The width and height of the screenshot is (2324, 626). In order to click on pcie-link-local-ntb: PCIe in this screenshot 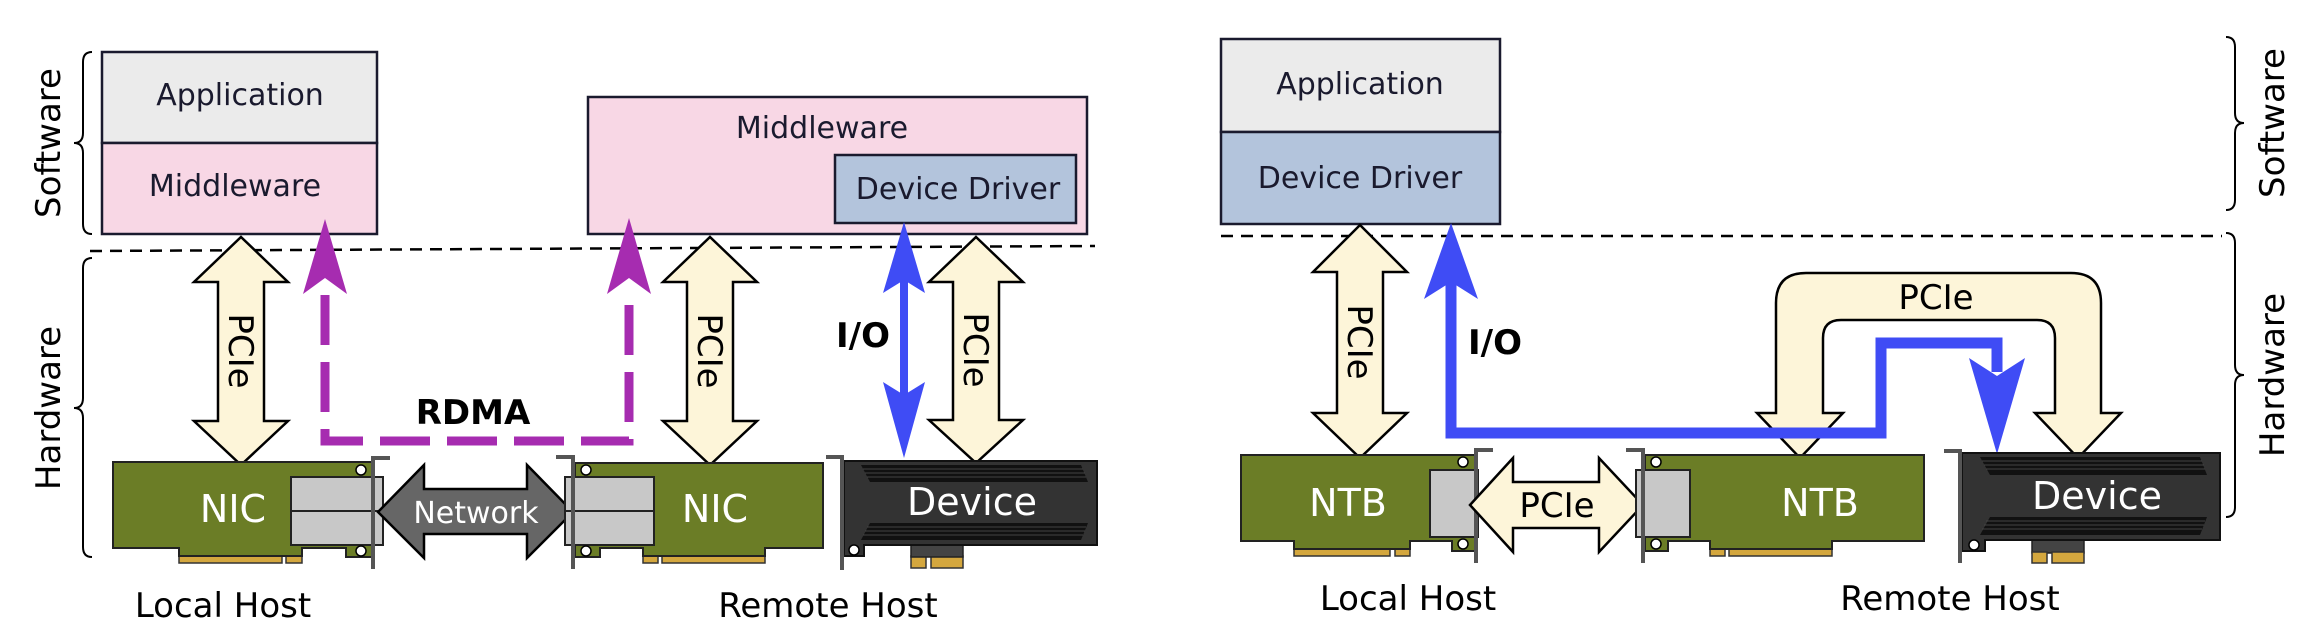, I will do `click(1360, 341)`.